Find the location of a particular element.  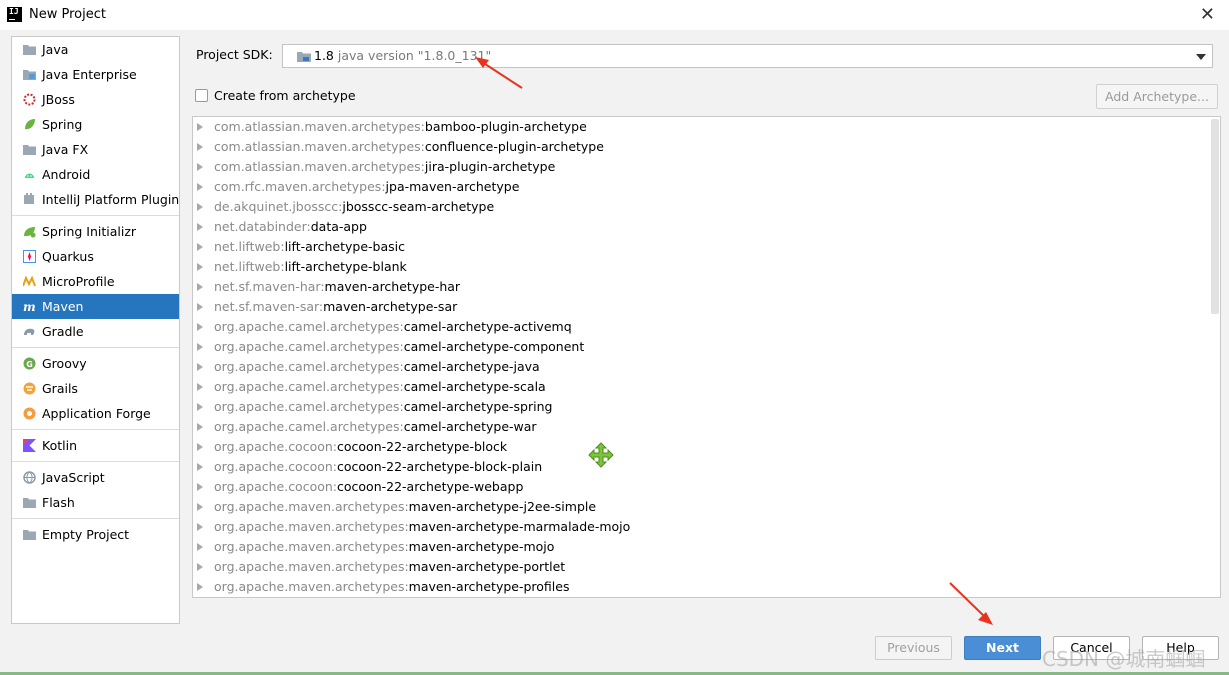

archetype-row: net.liftweb:lift-archetype-basic is located at coordinates (706, 247).